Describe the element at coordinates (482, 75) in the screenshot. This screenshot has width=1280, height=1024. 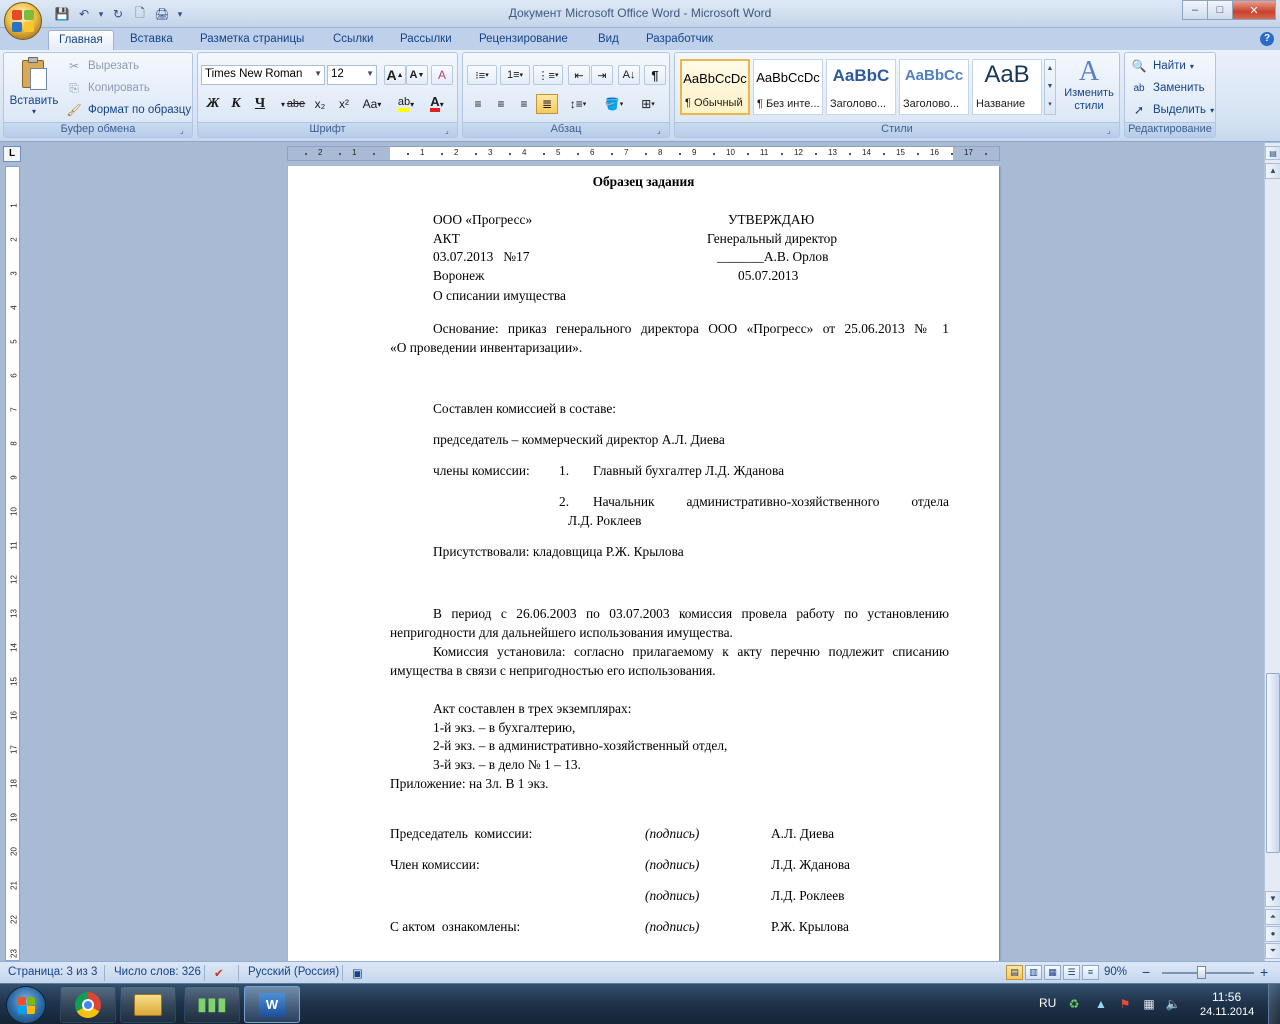
I see `bullets-button: ⁝≡ ▾` at that location.